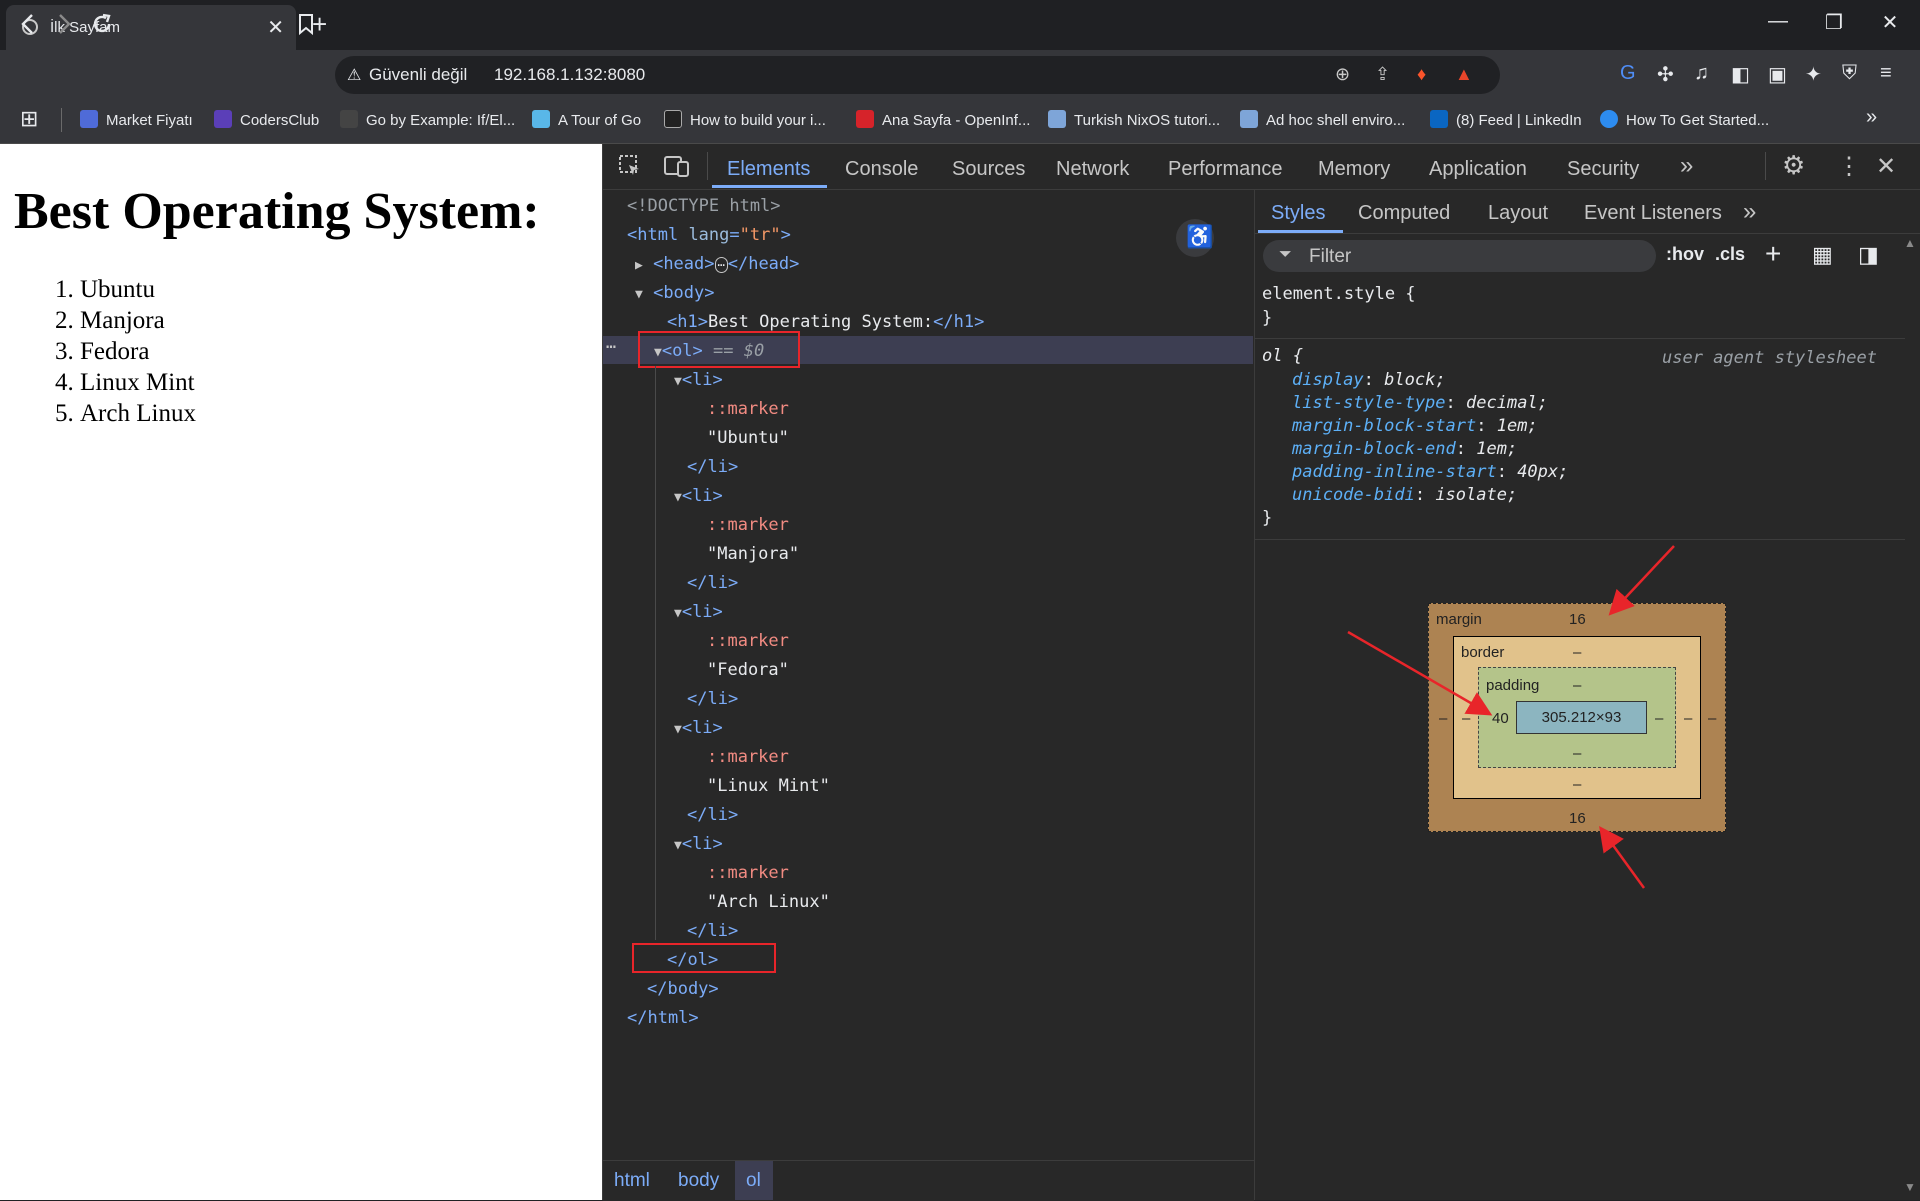 This screenshot has height=1201, width=1920. I want to click on tree-text-node: "Ubuntu", so click(748, 438).